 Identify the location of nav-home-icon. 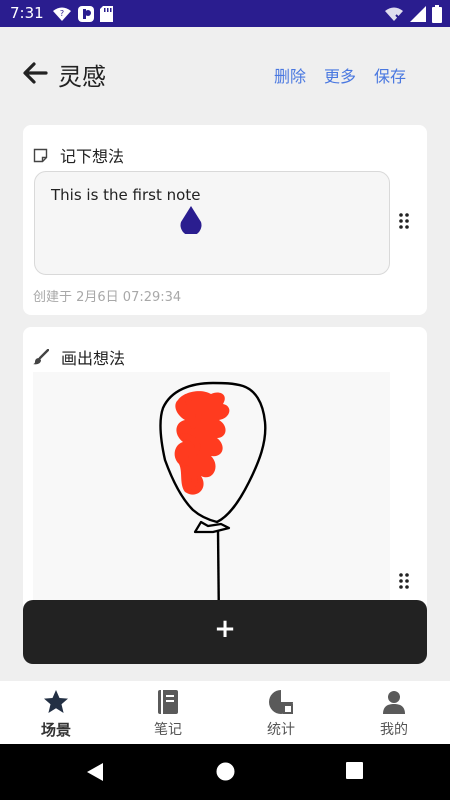
(225, 771).